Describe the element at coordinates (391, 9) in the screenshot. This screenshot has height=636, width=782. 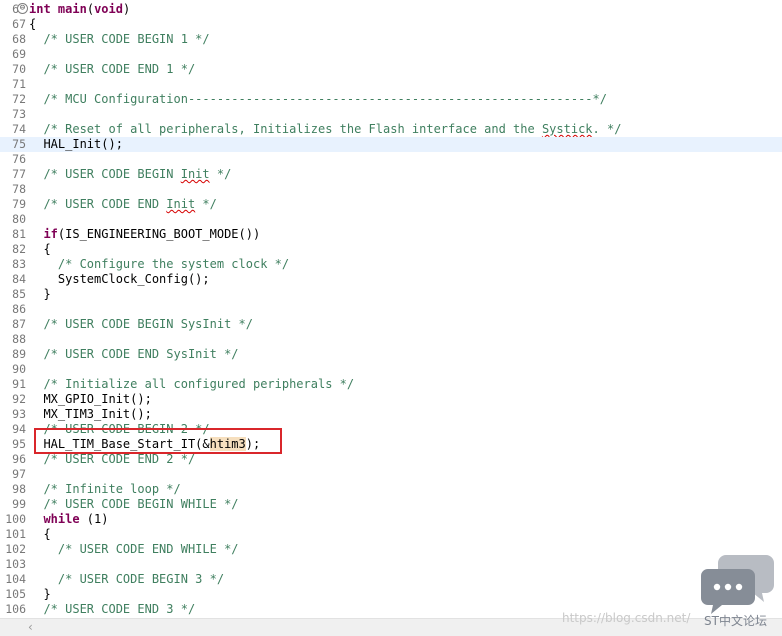
I see `code-line: 66⊖int main(void)` at that location.